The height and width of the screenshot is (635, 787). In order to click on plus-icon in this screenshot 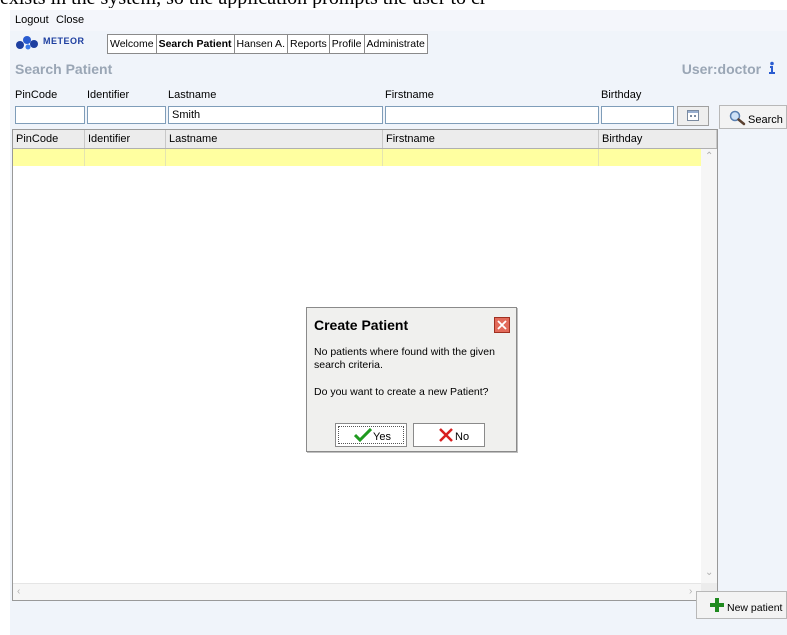, I will do `click(717, 605)`.